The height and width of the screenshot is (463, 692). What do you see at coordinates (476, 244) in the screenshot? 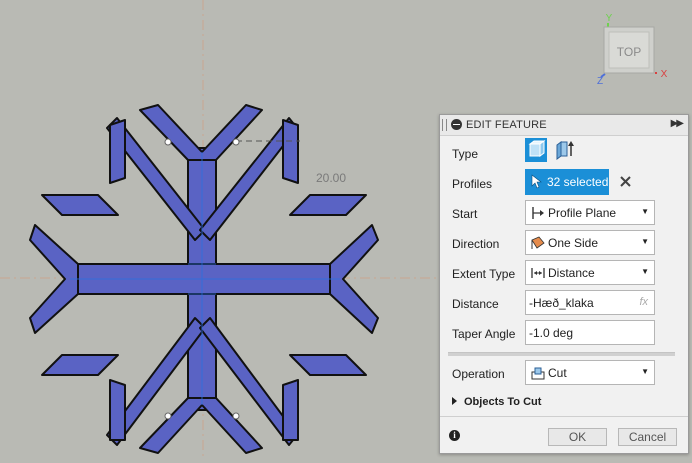
I see `direction-label: Direction` at bounding box center [476, 244].